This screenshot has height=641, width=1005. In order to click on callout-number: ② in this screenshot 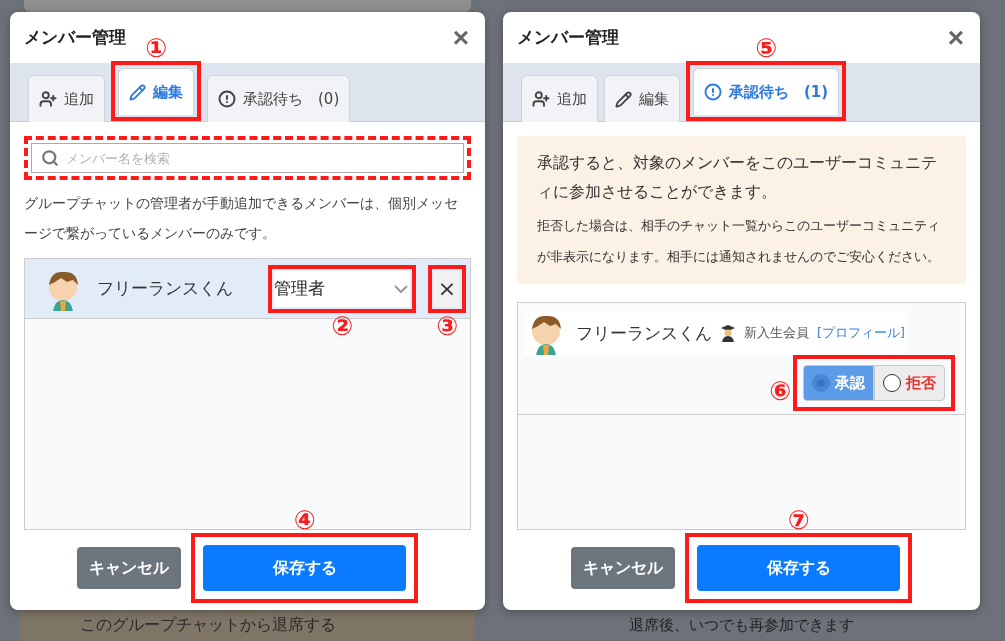, I will do `click(342, 325)`.